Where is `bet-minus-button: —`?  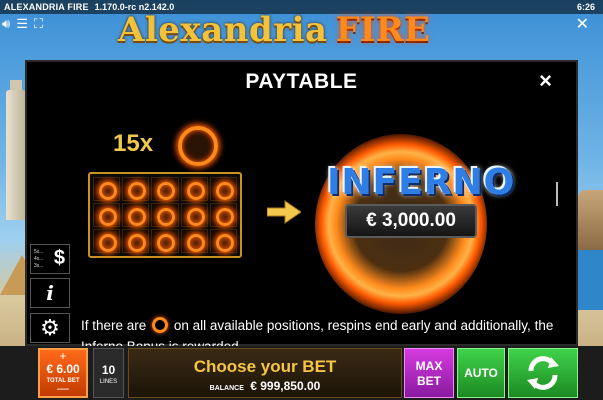
bet-minus-button: — is located at coordinates (63, 388).